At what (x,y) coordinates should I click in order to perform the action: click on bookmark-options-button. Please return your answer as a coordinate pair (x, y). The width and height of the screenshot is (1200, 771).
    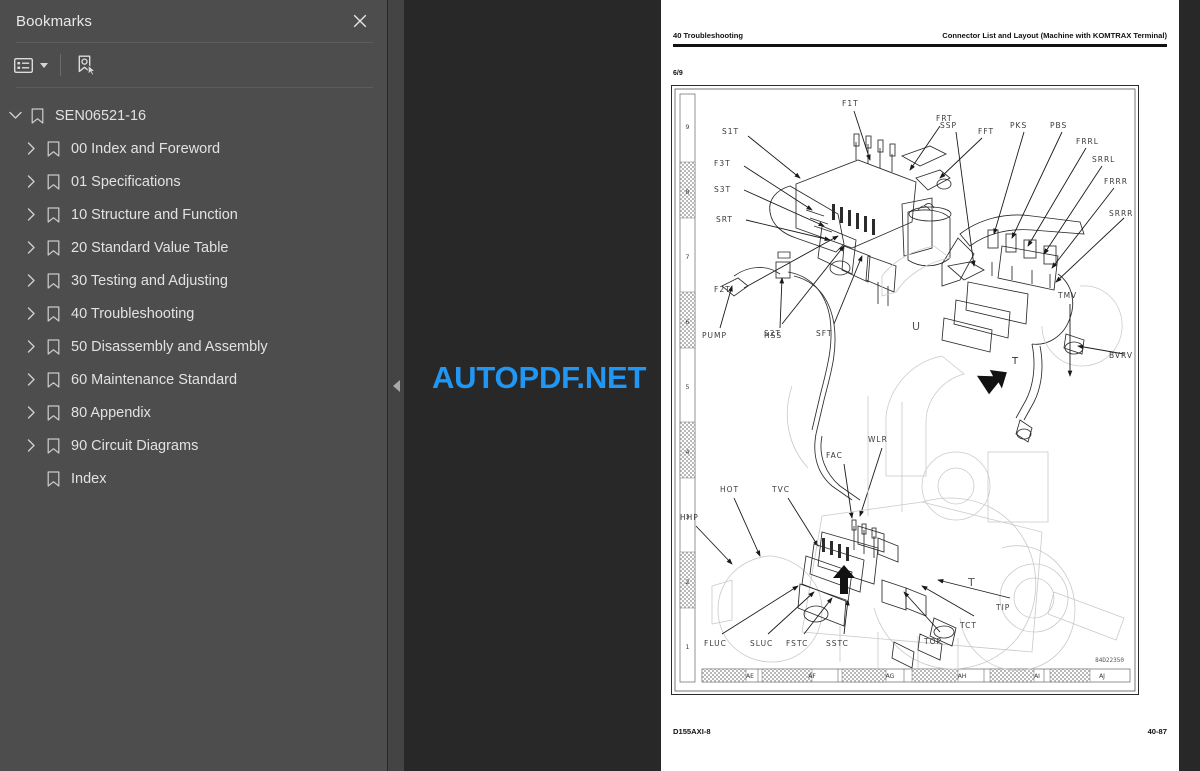
    Looking at the image, I should click on (31, 65).